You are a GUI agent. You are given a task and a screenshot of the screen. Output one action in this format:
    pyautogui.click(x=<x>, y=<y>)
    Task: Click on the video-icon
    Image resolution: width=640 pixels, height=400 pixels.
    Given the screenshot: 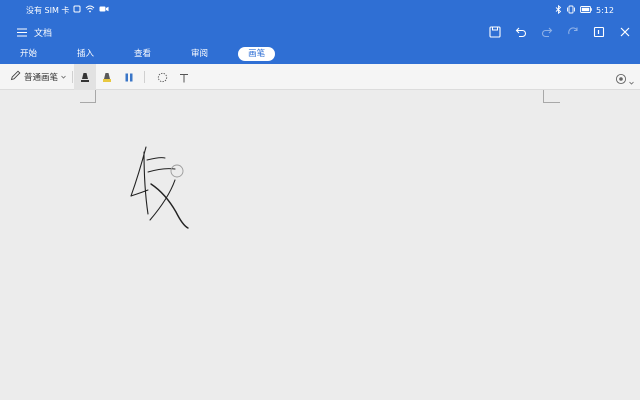 What is the action you would take?
    pyautogui.click(x=104, y=10)
    